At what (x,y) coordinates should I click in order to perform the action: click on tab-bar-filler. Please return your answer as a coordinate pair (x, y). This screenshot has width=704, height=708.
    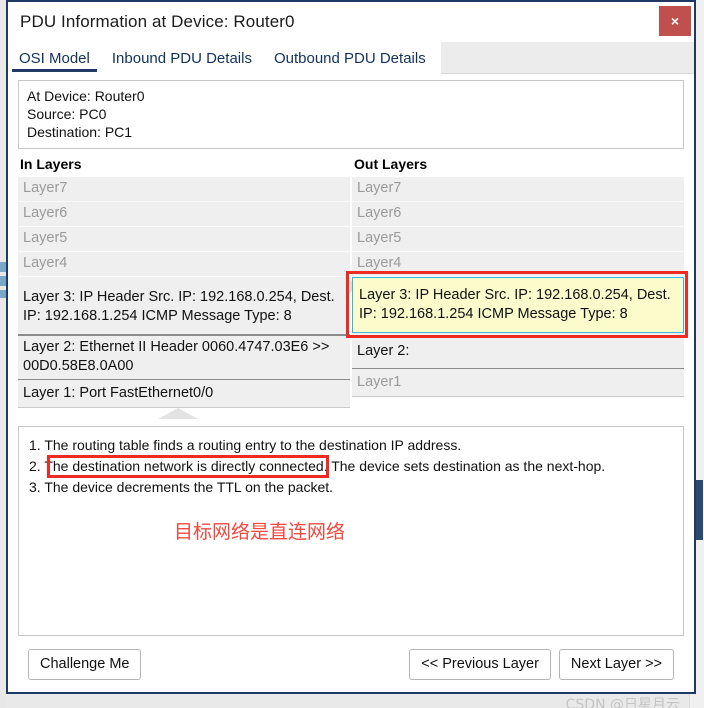
    Looking at the image, I should click on (567, 58).